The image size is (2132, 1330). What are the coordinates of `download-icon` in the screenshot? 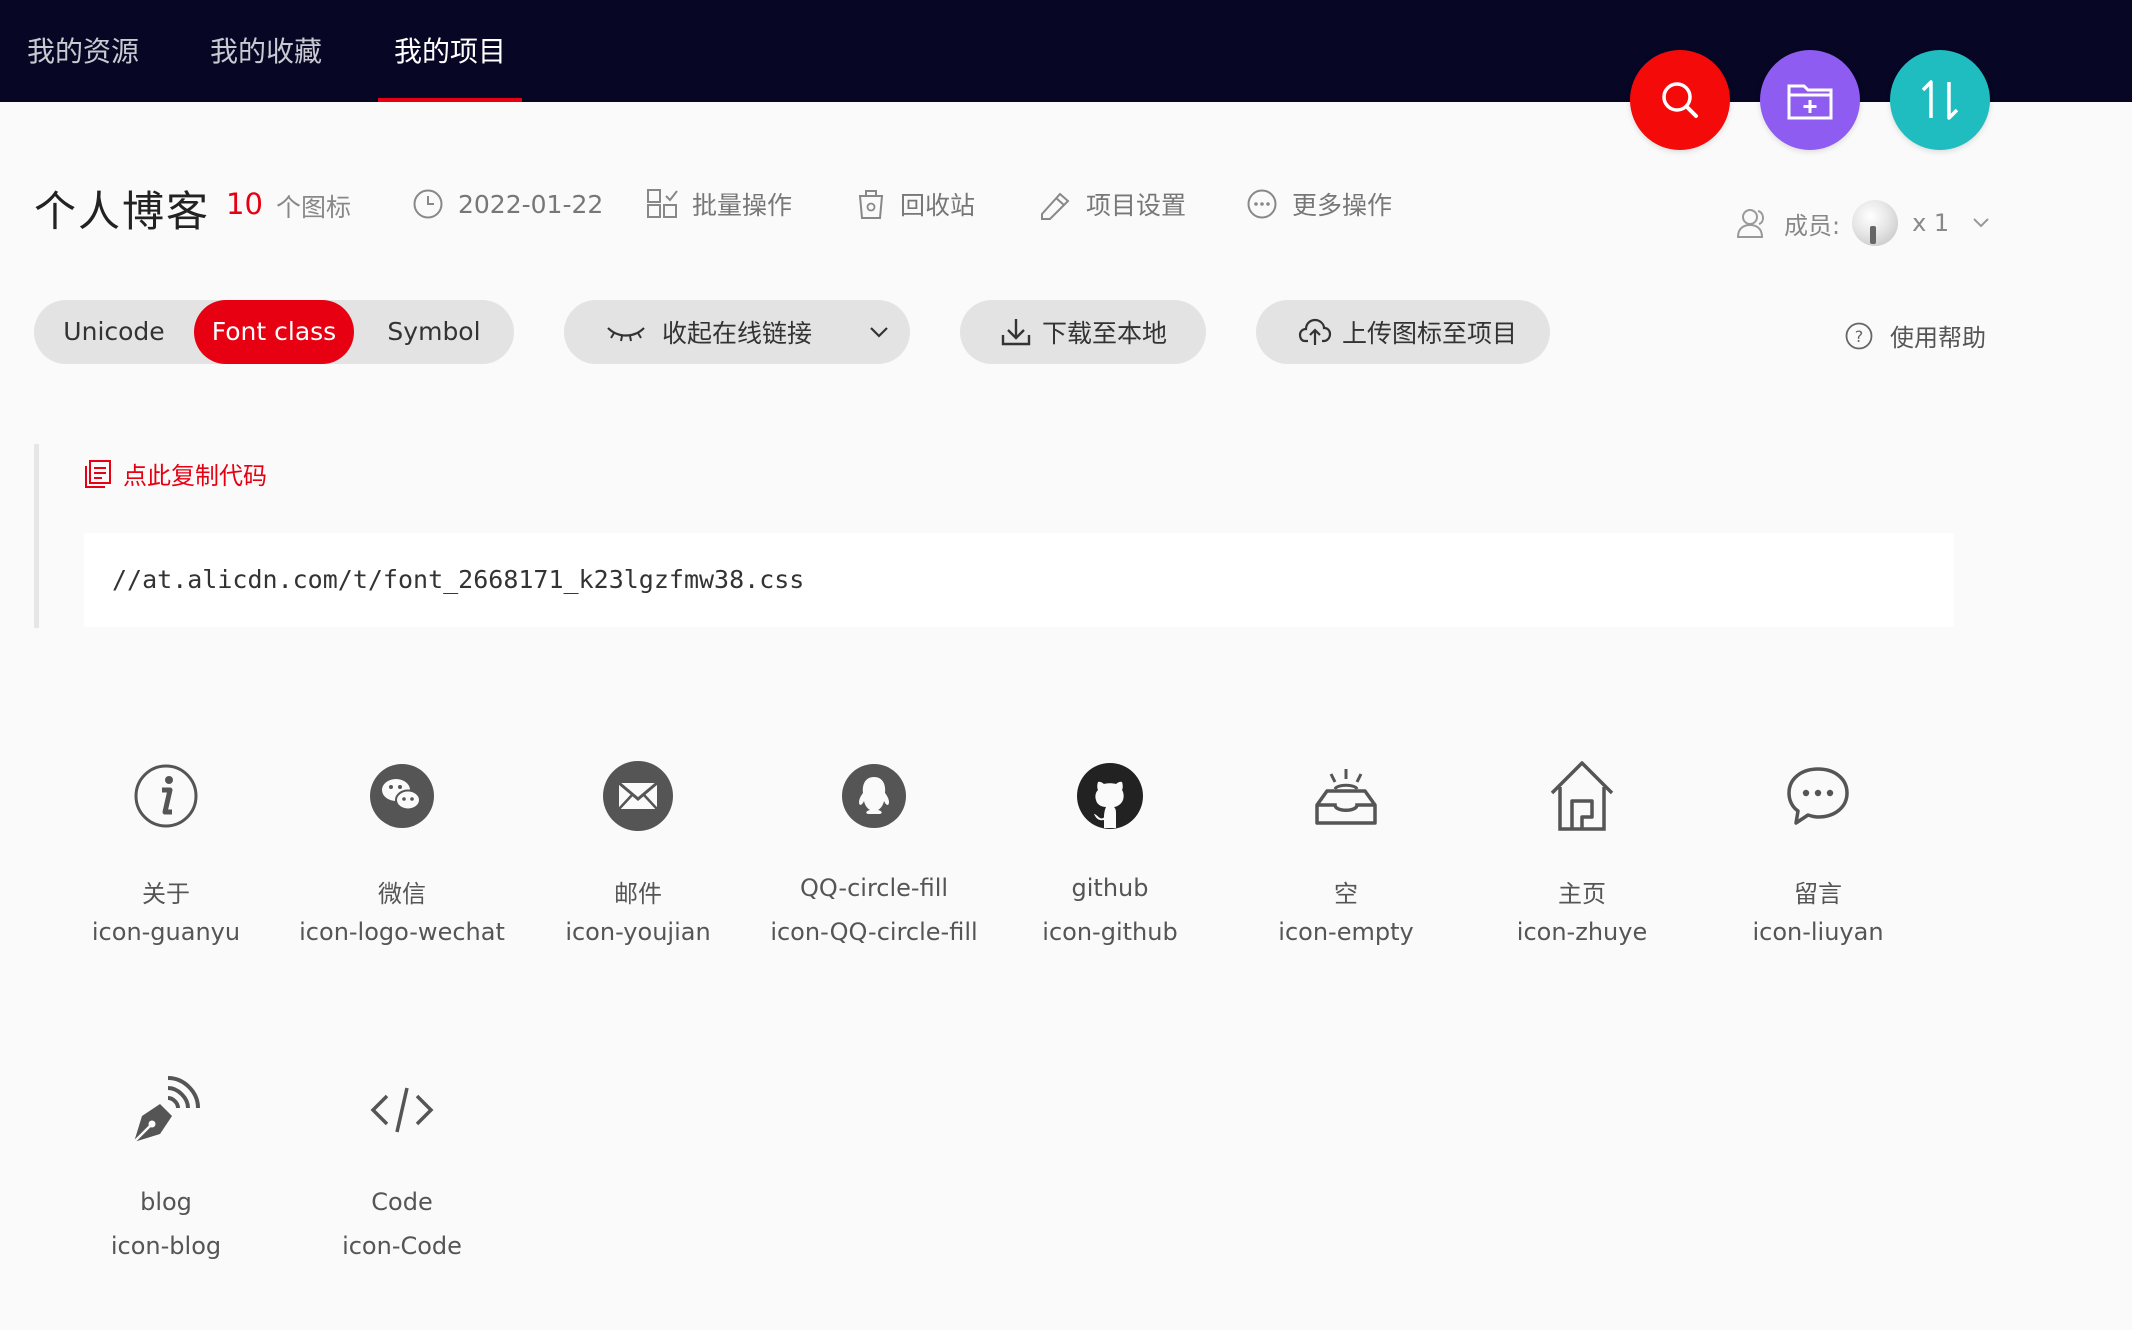 It's located at (1016, 332).